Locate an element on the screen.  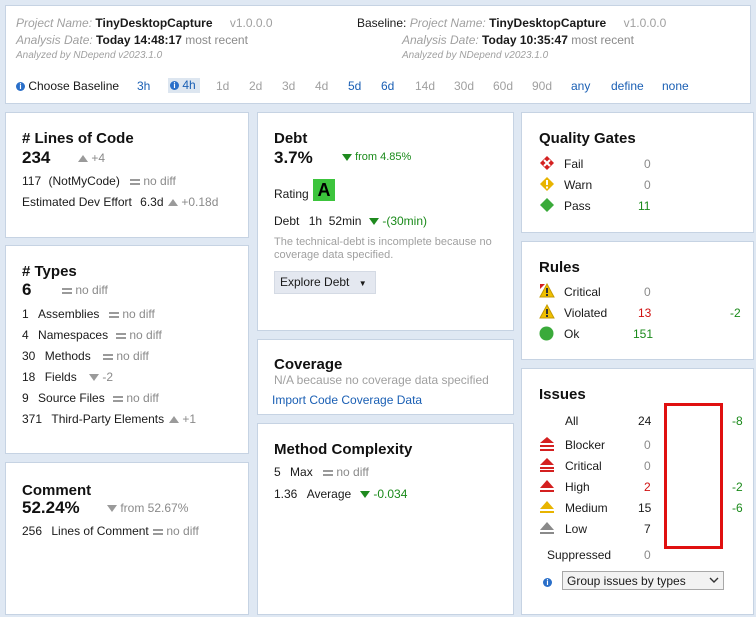
issues-high-label: High is located at coordinates (577, 487).